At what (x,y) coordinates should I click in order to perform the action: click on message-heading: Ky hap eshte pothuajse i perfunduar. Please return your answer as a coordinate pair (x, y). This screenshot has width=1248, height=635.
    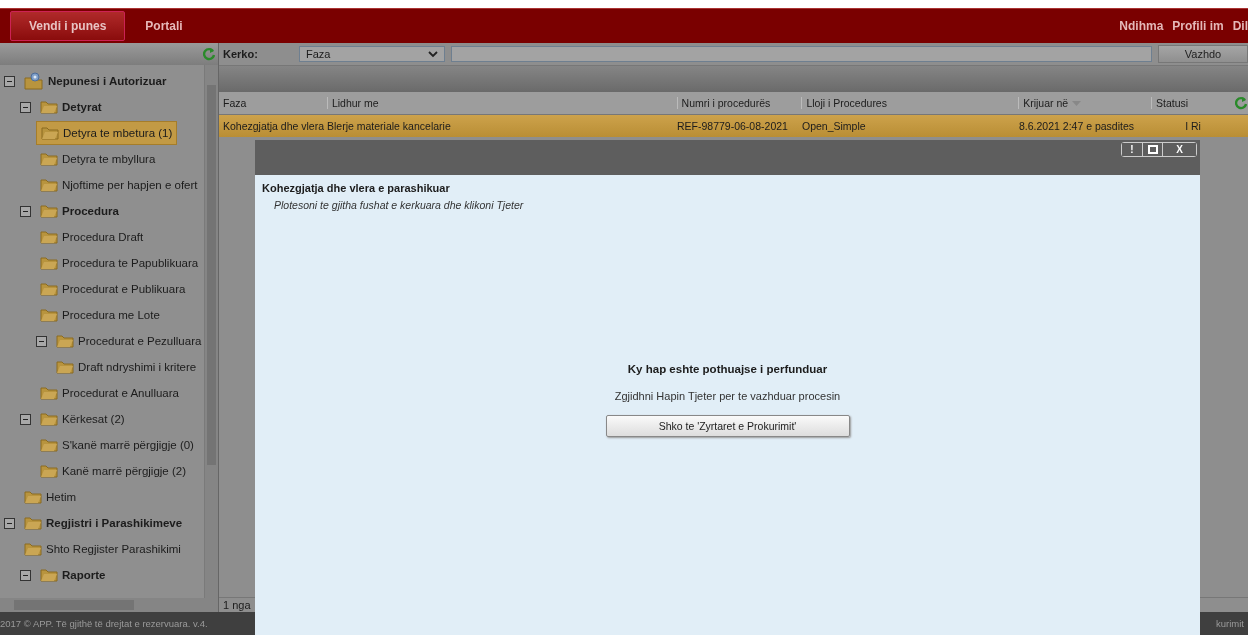
    Looking at the image, I should click on (727, 369).